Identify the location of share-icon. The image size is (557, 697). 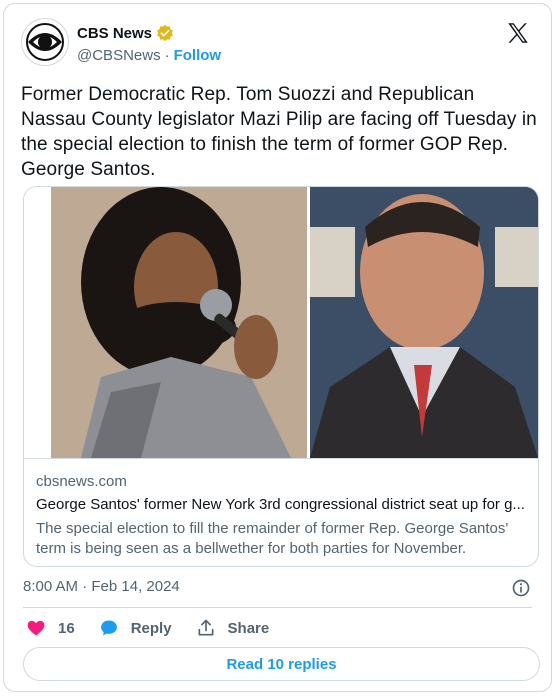
(206, 627).